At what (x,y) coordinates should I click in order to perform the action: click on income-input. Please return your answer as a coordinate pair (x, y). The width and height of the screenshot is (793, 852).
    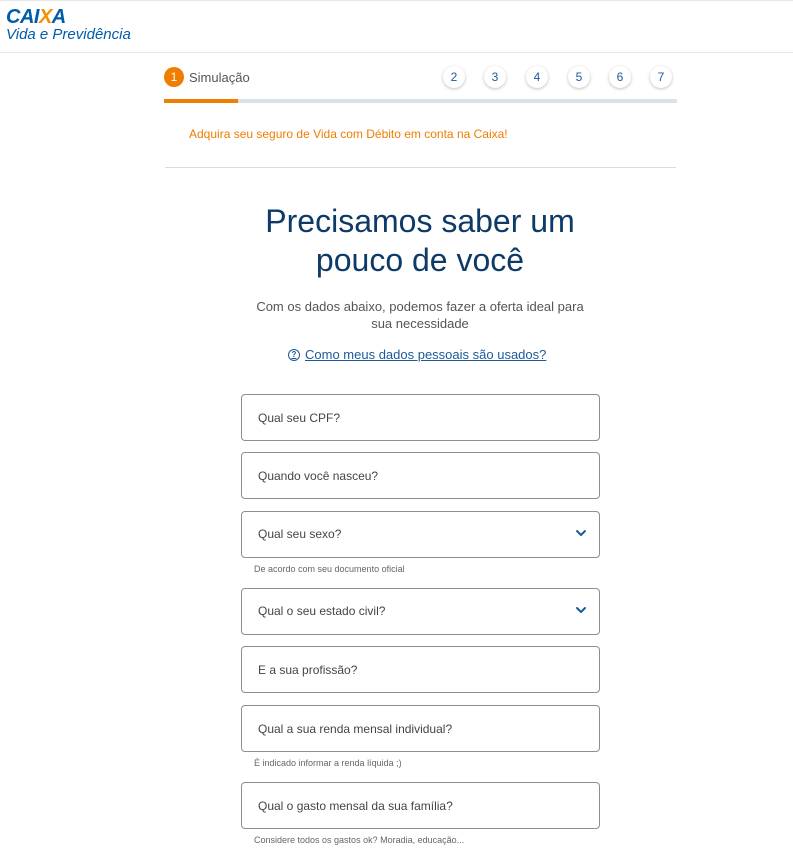
    Looking at the image, I should click on (420, 728).